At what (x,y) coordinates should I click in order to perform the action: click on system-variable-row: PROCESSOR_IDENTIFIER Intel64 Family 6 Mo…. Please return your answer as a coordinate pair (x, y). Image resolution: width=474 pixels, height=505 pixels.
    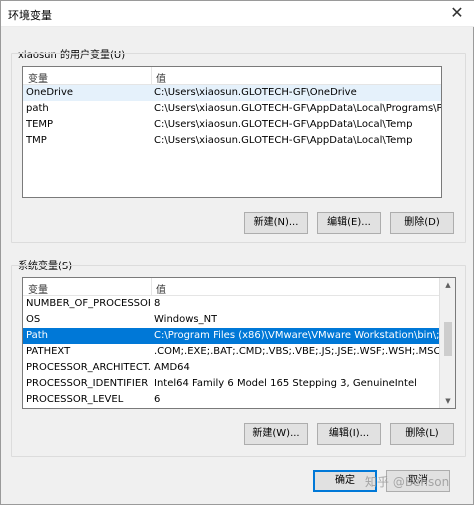
    Looking at the image, I should click on (232, 384).